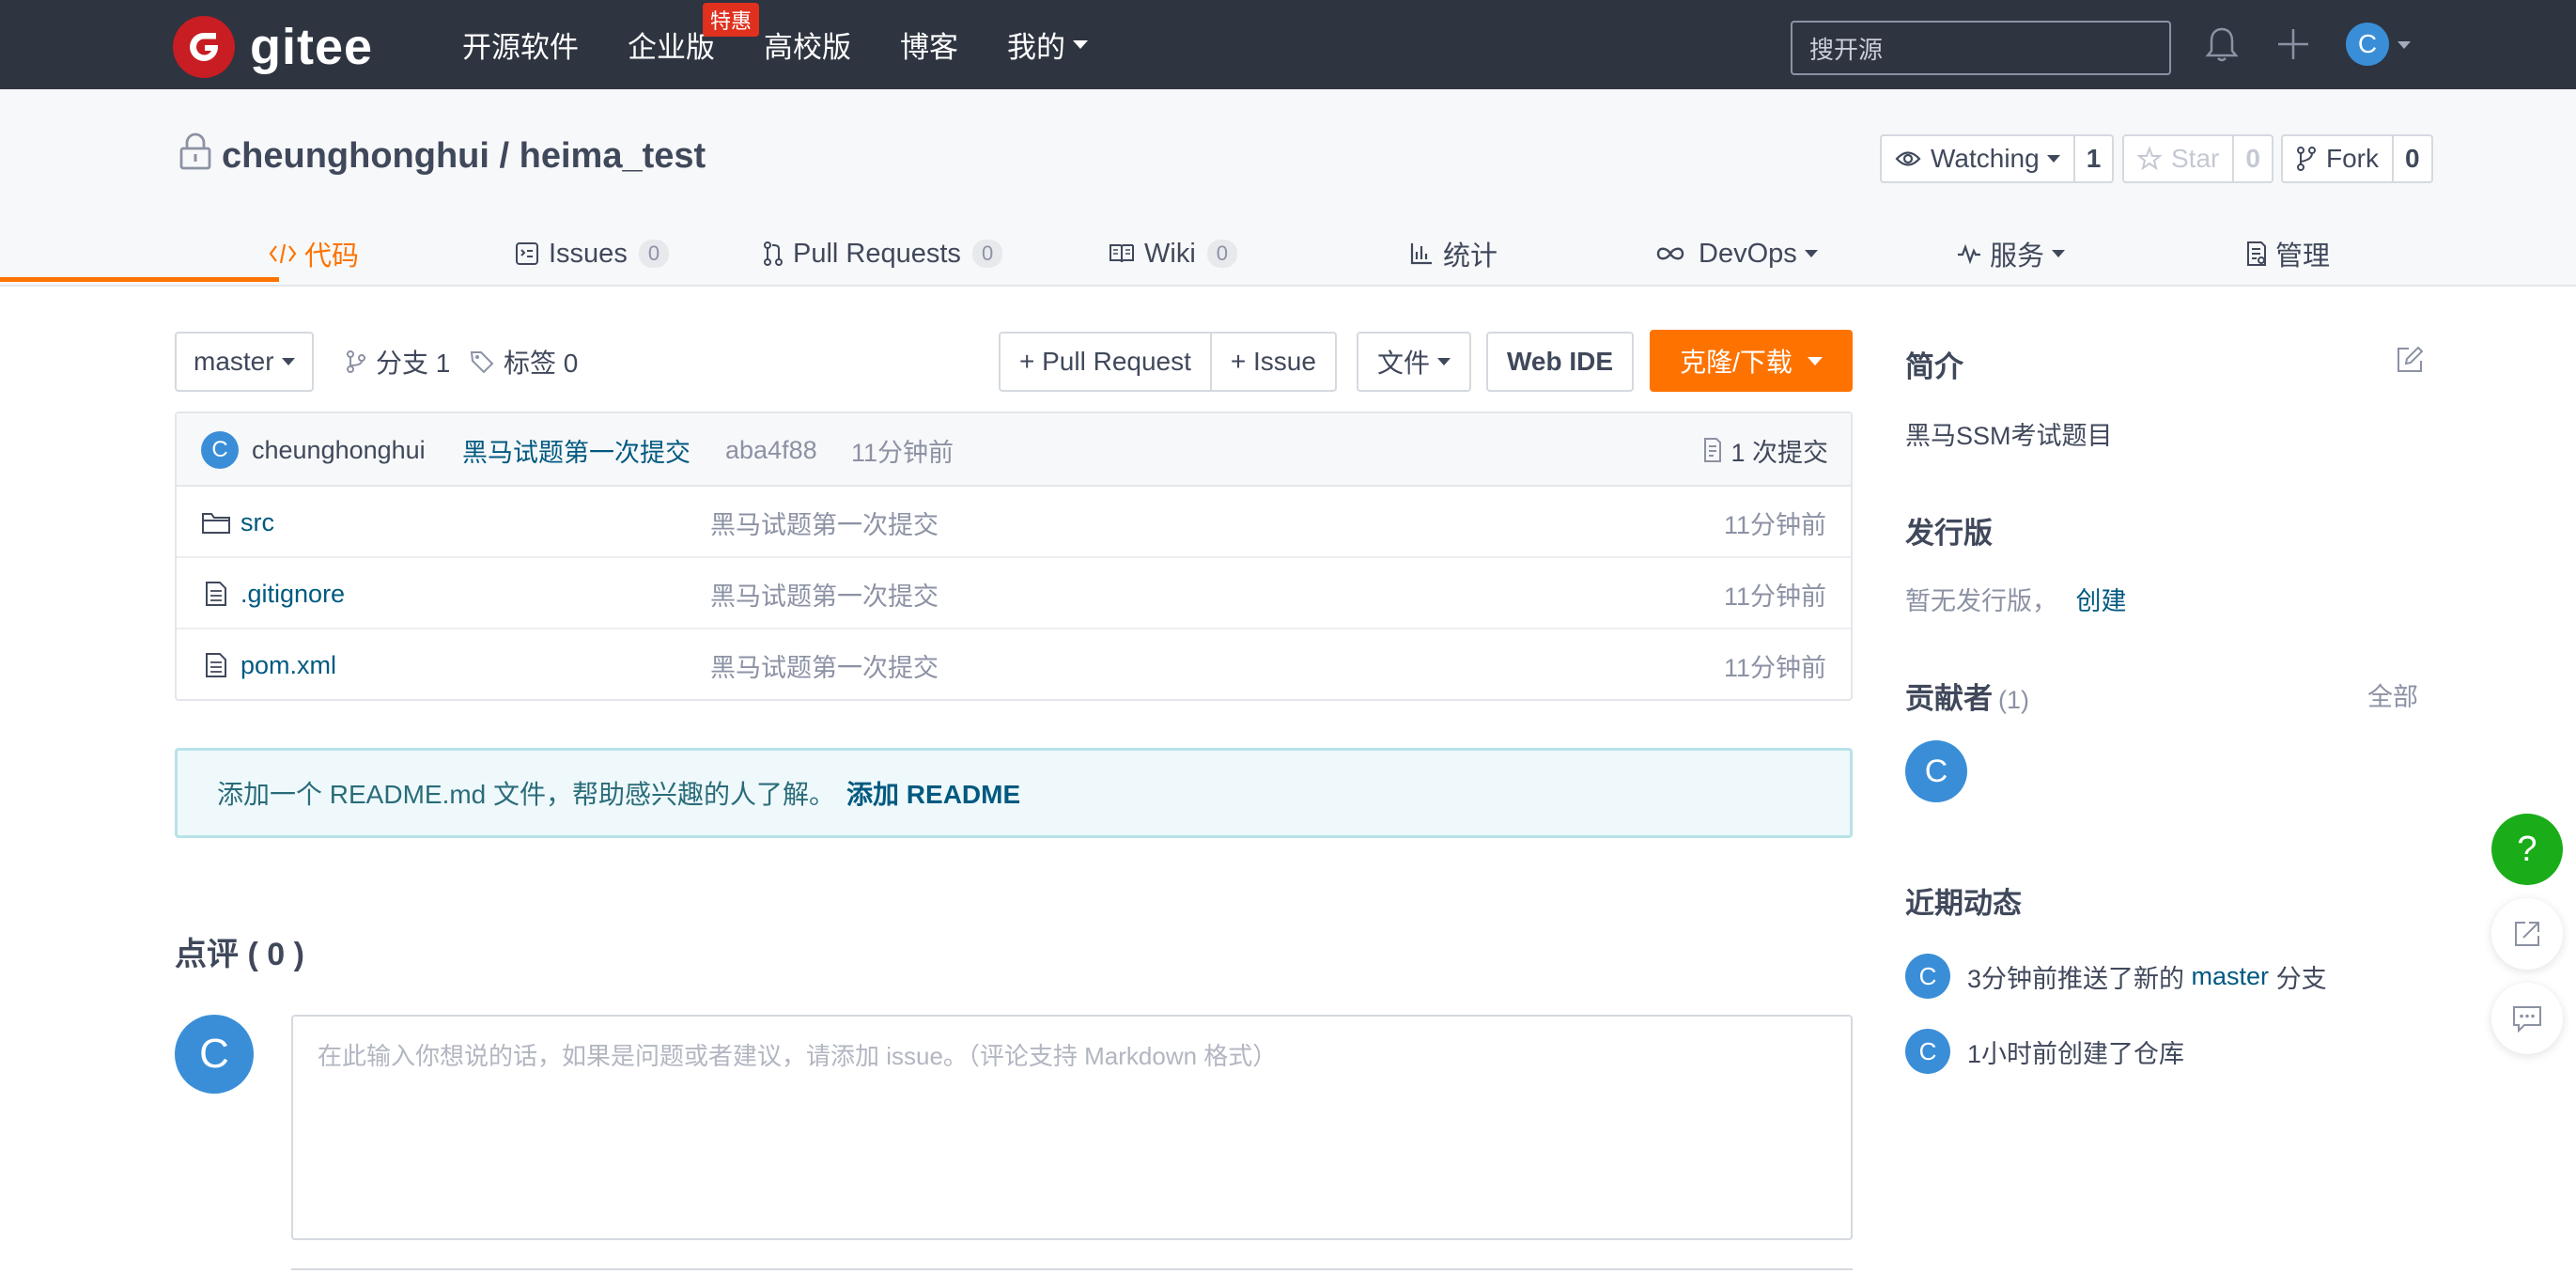  I want to click on gitee-logo-icon, so click(204, 47).